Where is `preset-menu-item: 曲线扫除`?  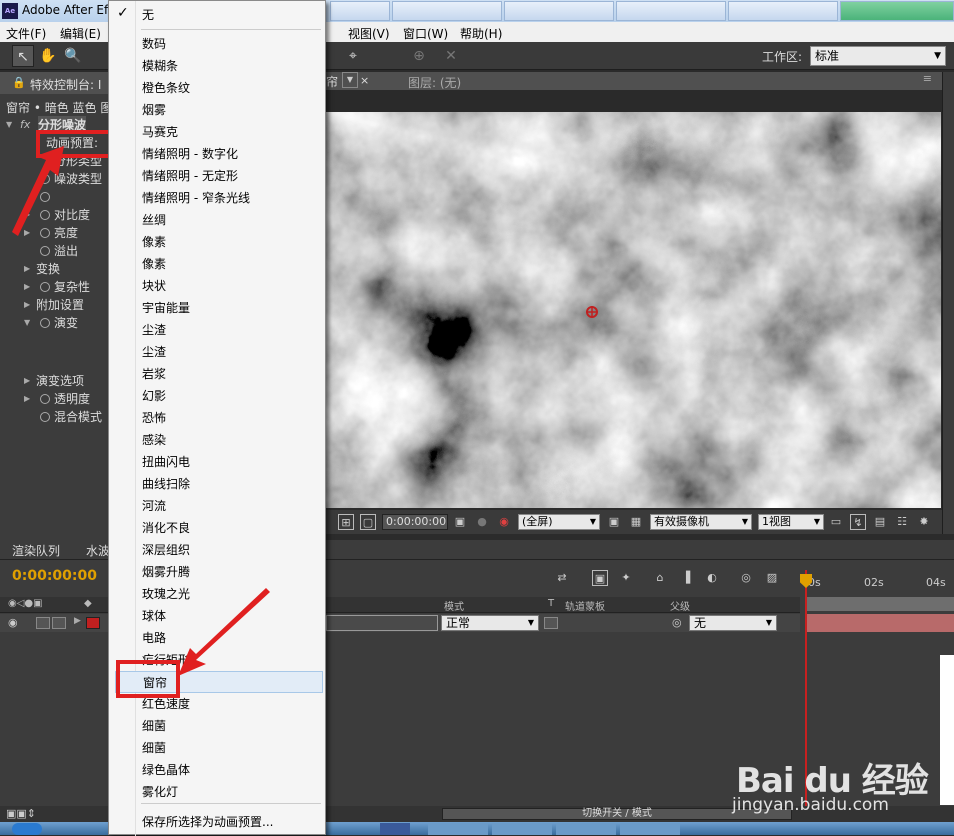 preset-menu-item: 曲线扫除 is located at coordinates (217, 484).